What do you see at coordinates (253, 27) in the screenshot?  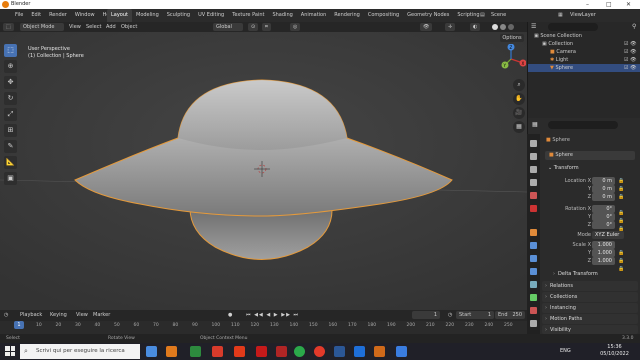 I see `pivot-icon: ⊙` at bounding box center [253, 27].